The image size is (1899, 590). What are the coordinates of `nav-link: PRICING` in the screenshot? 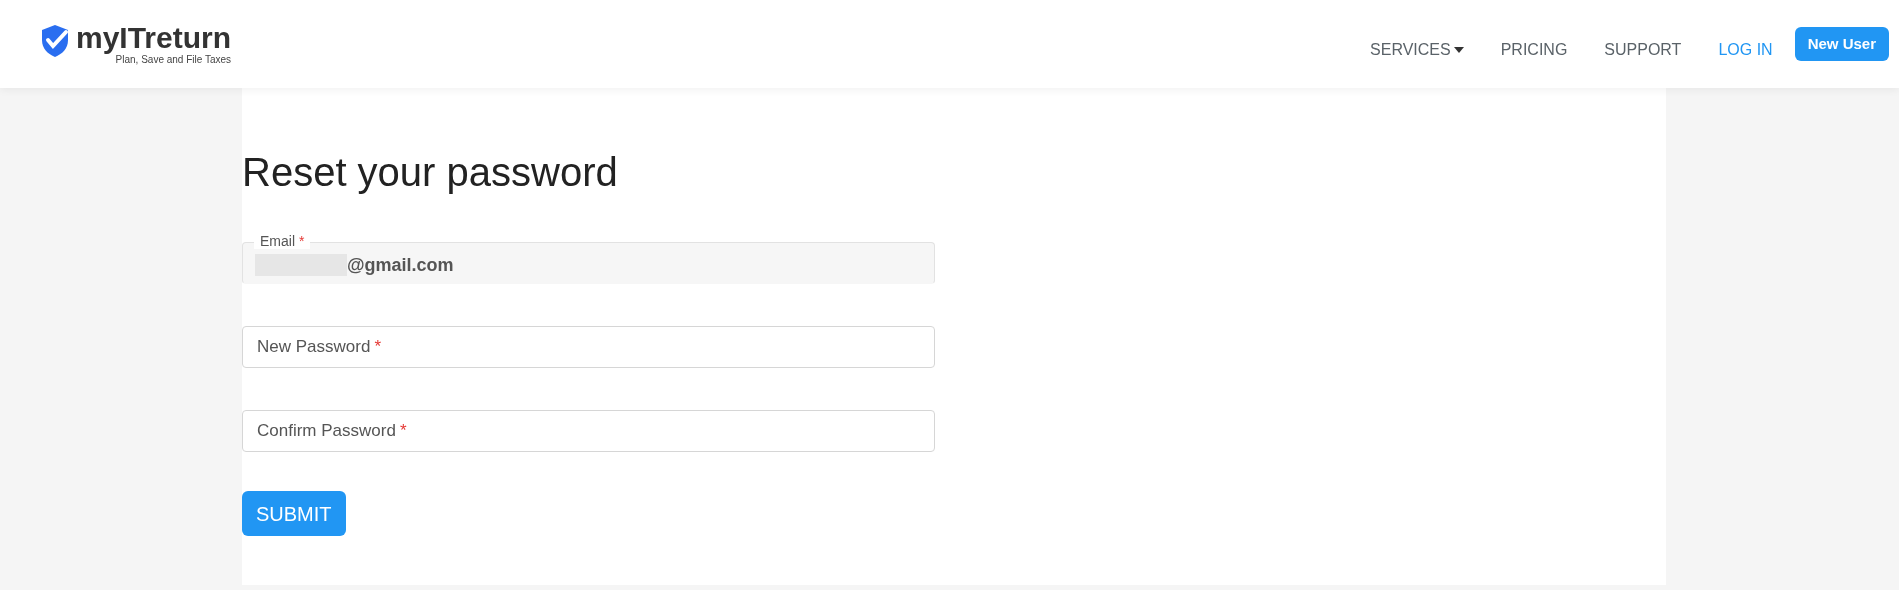 It's located at (1534, 50).